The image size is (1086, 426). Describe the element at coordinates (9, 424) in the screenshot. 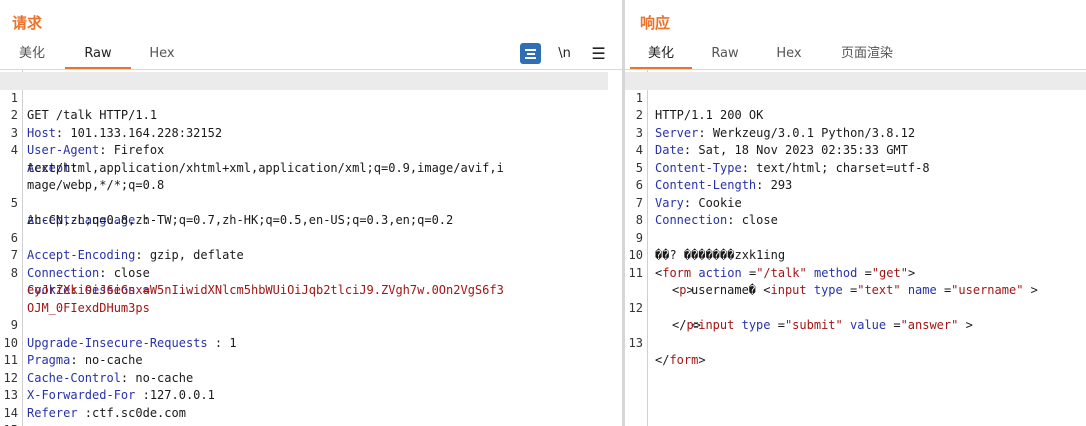

I see `line-number: 15` at that location.